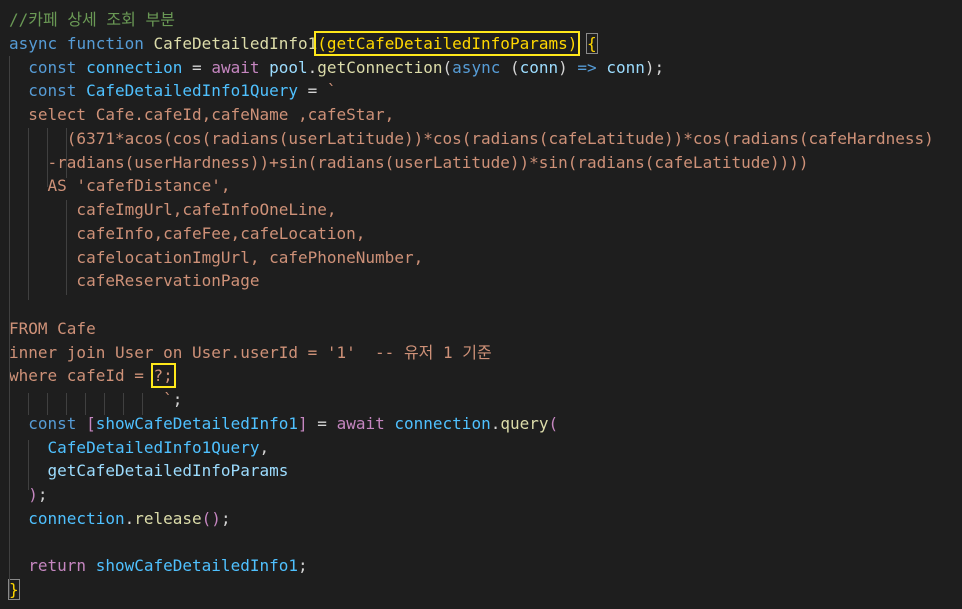  Describe the element at coordinates (14, 590) in the screenshot. I see `code-line: }` at that location.